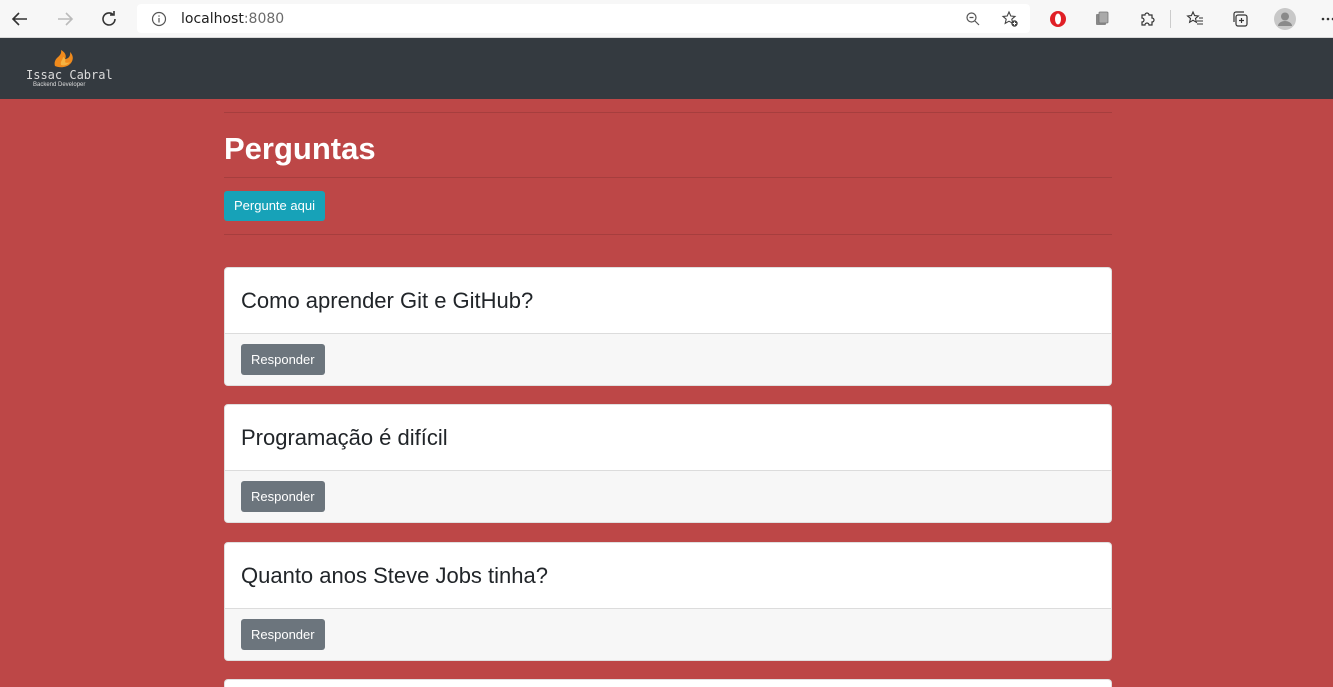  I want to click on forward-icon, so click(65, 19).